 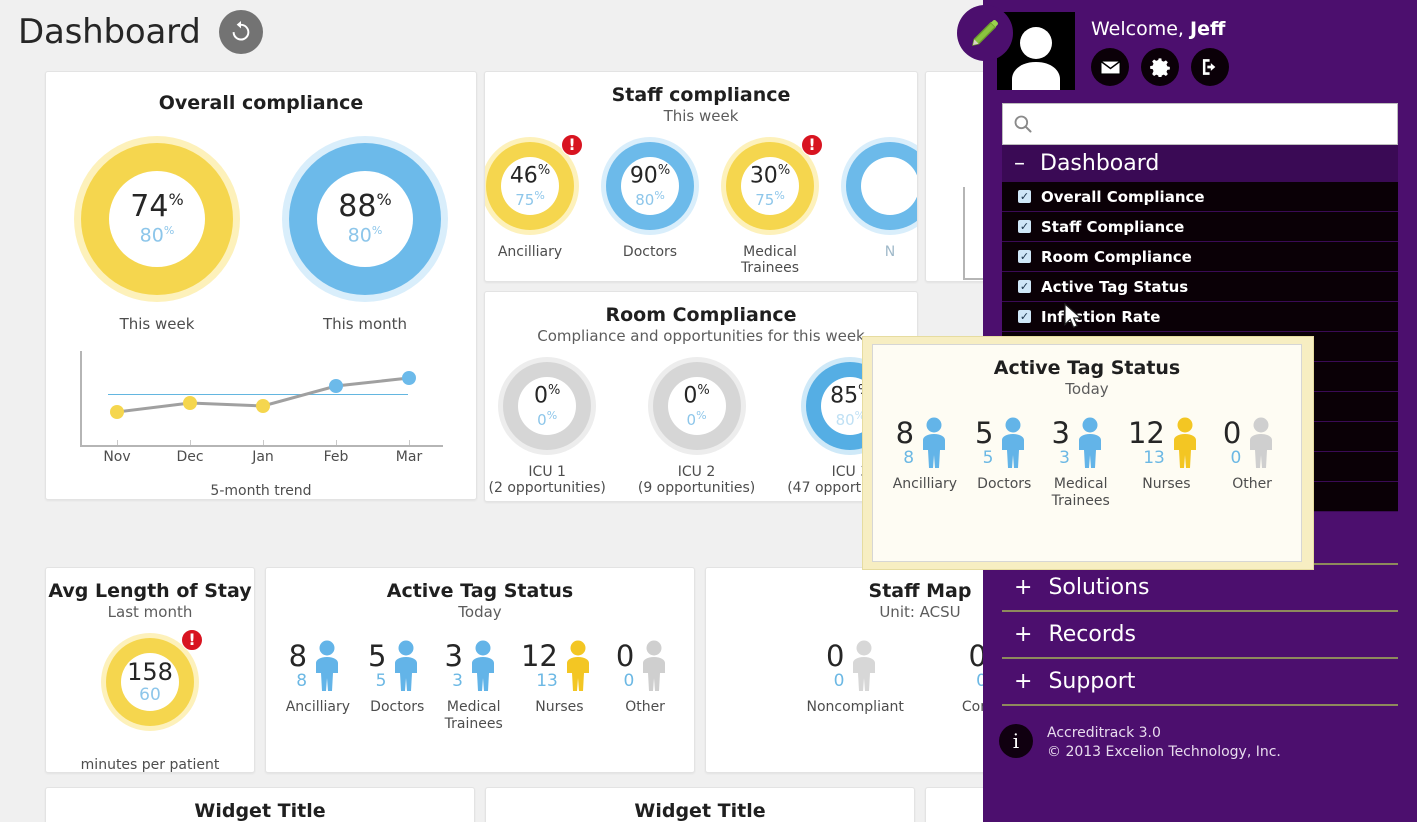 What do you see at coordinates (696, 488) in the screenshot?
I see `ring-sublabel: (9 opportunities)` at bounding box center [696, 488].